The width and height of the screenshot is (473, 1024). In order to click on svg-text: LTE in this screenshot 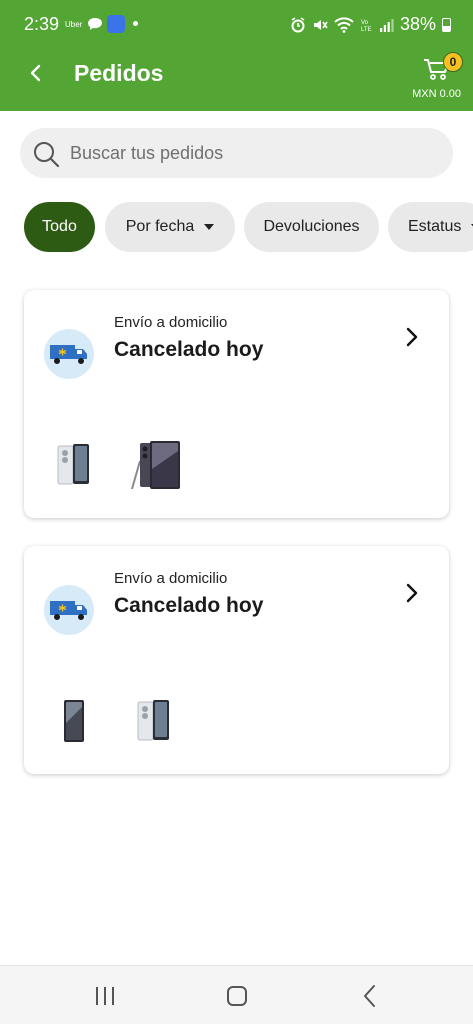, I will do `click(366, 30)`.